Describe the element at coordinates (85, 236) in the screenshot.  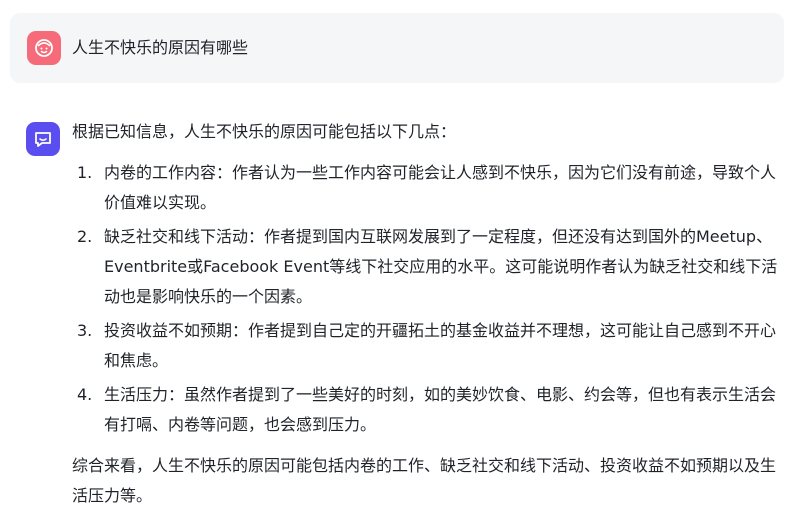
I see `list-item-number: 2.` at that location.